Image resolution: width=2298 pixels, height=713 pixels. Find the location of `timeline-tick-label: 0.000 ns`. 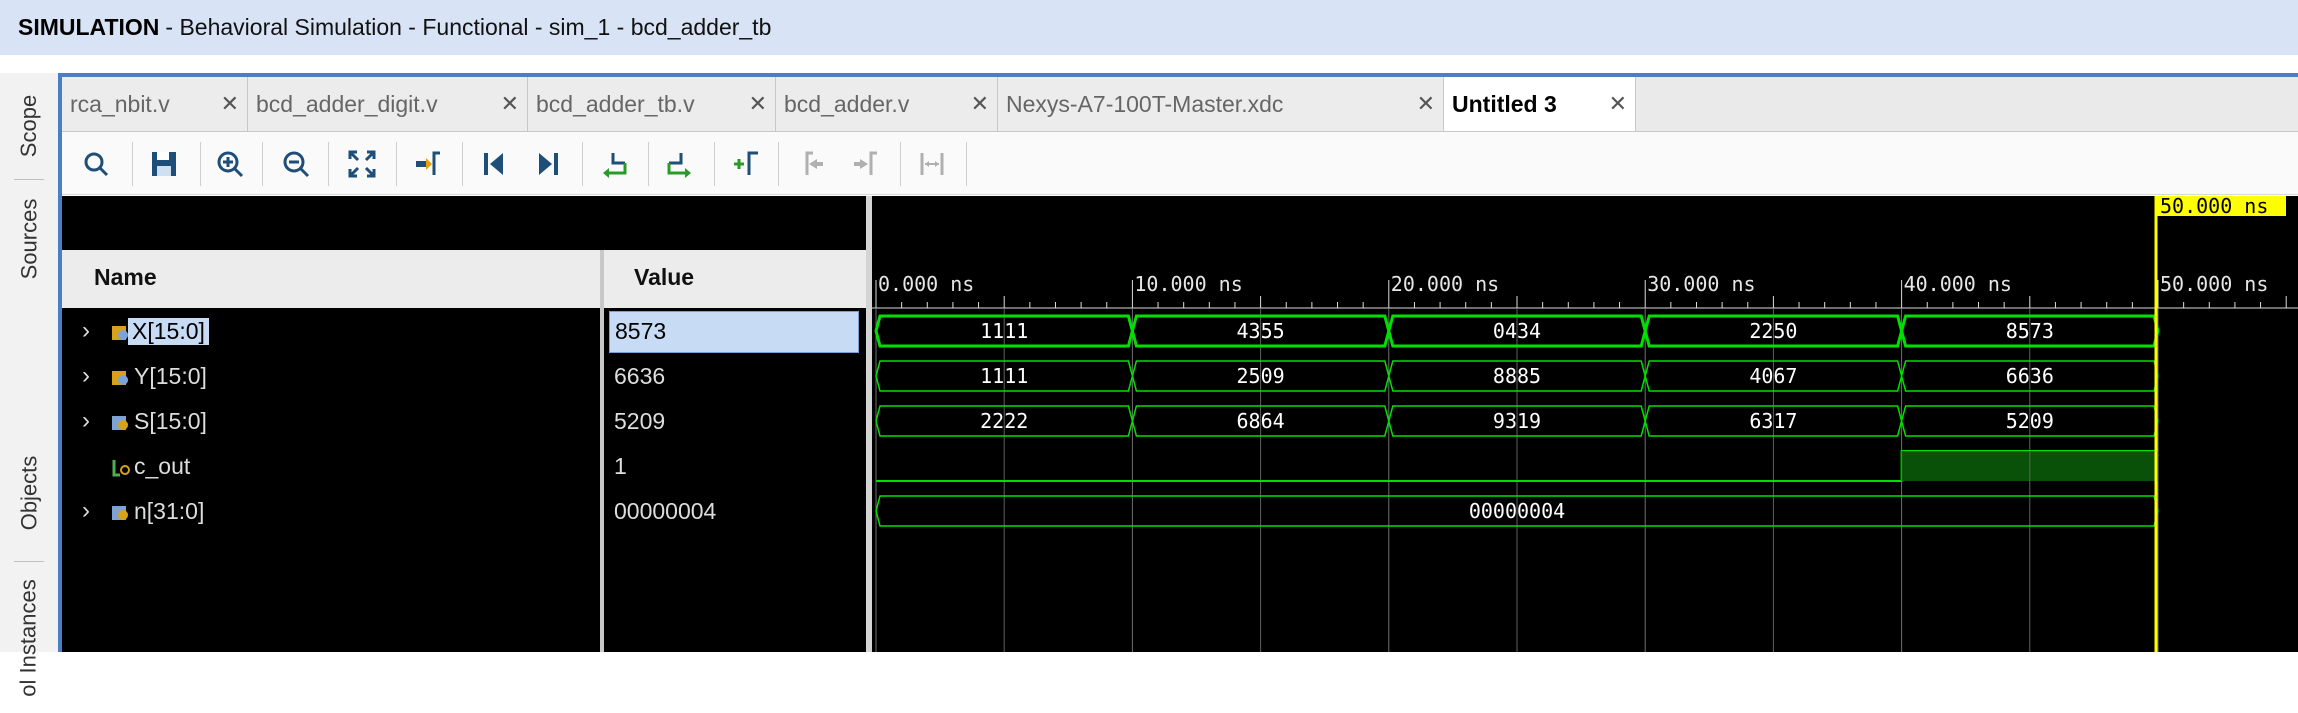

timeline-tick-label: 0.000 ns is located at coordinates (926, 284).